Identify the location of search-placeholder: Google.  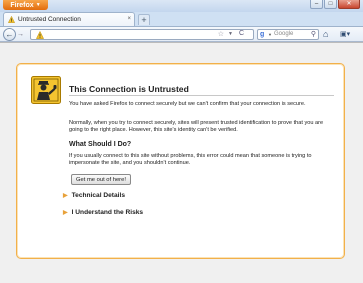
(284, 34).